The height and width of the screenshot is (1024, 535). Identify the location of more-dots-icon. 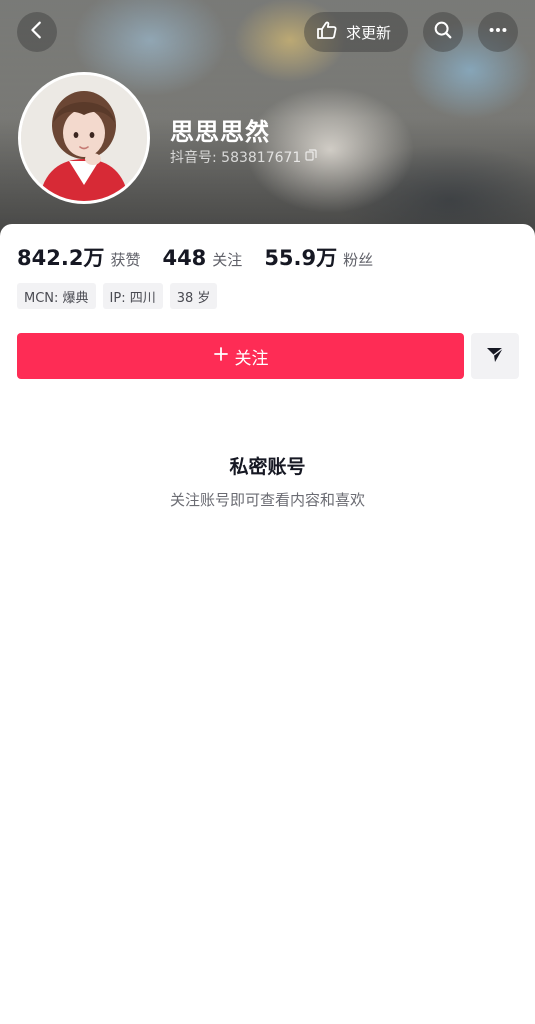
(498, 32).